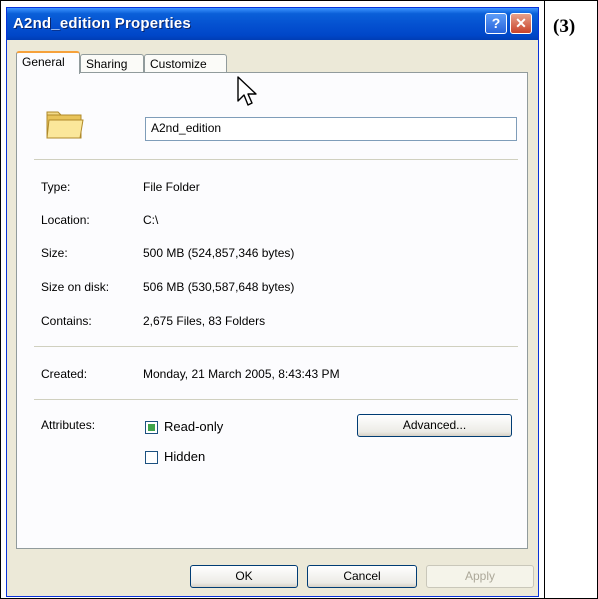 This screenshot has width=598, height=599. Describe the element at coordinates (219, 253) in the screenshot. I see `size-value: 500 MB (524,857,346 bytes)` at that location.